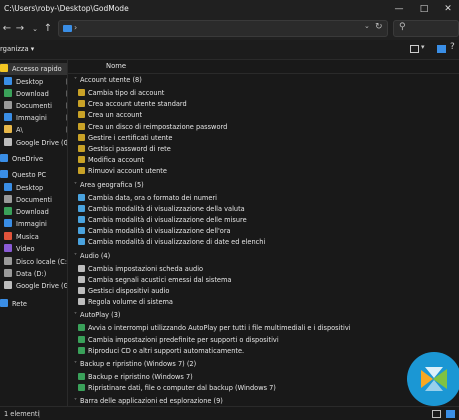 The width and height of the screenshot is (459, 420). What do you see at coordinates (367, 26) in the screenshot?
I see `address-dropdown-icon: ⌄` at bounding box center [367, 26].